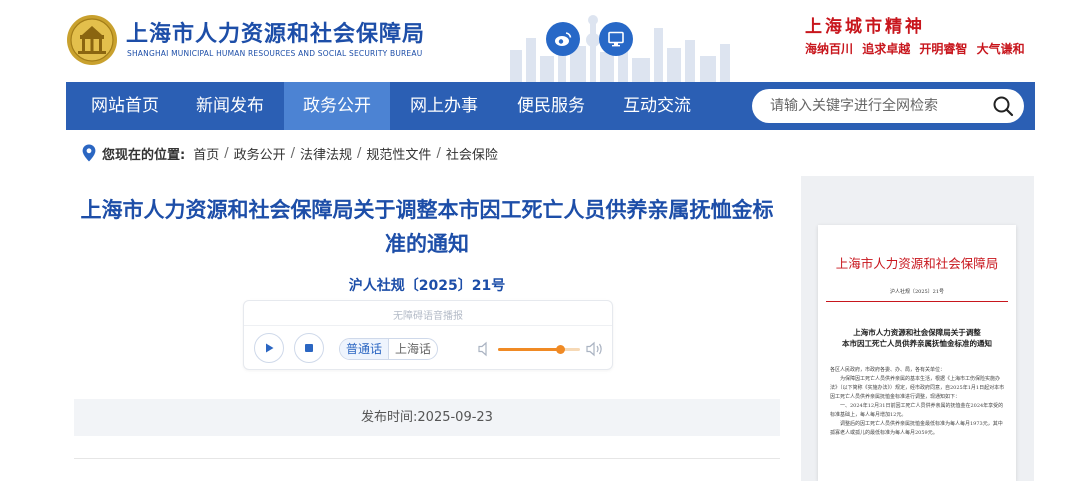 The height and width of the screenshot is (481, 1080). Describe the element at coordinates (560, 349) in the screenshot. I see `volume-slider-handle` at that location.